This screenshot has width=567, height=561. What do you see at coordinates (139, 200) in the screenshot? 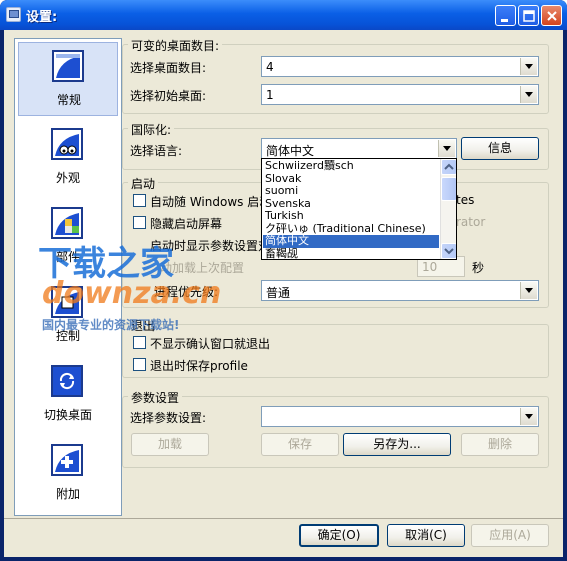
I see `autostart-checkbox` at bounding box center [139, 200].